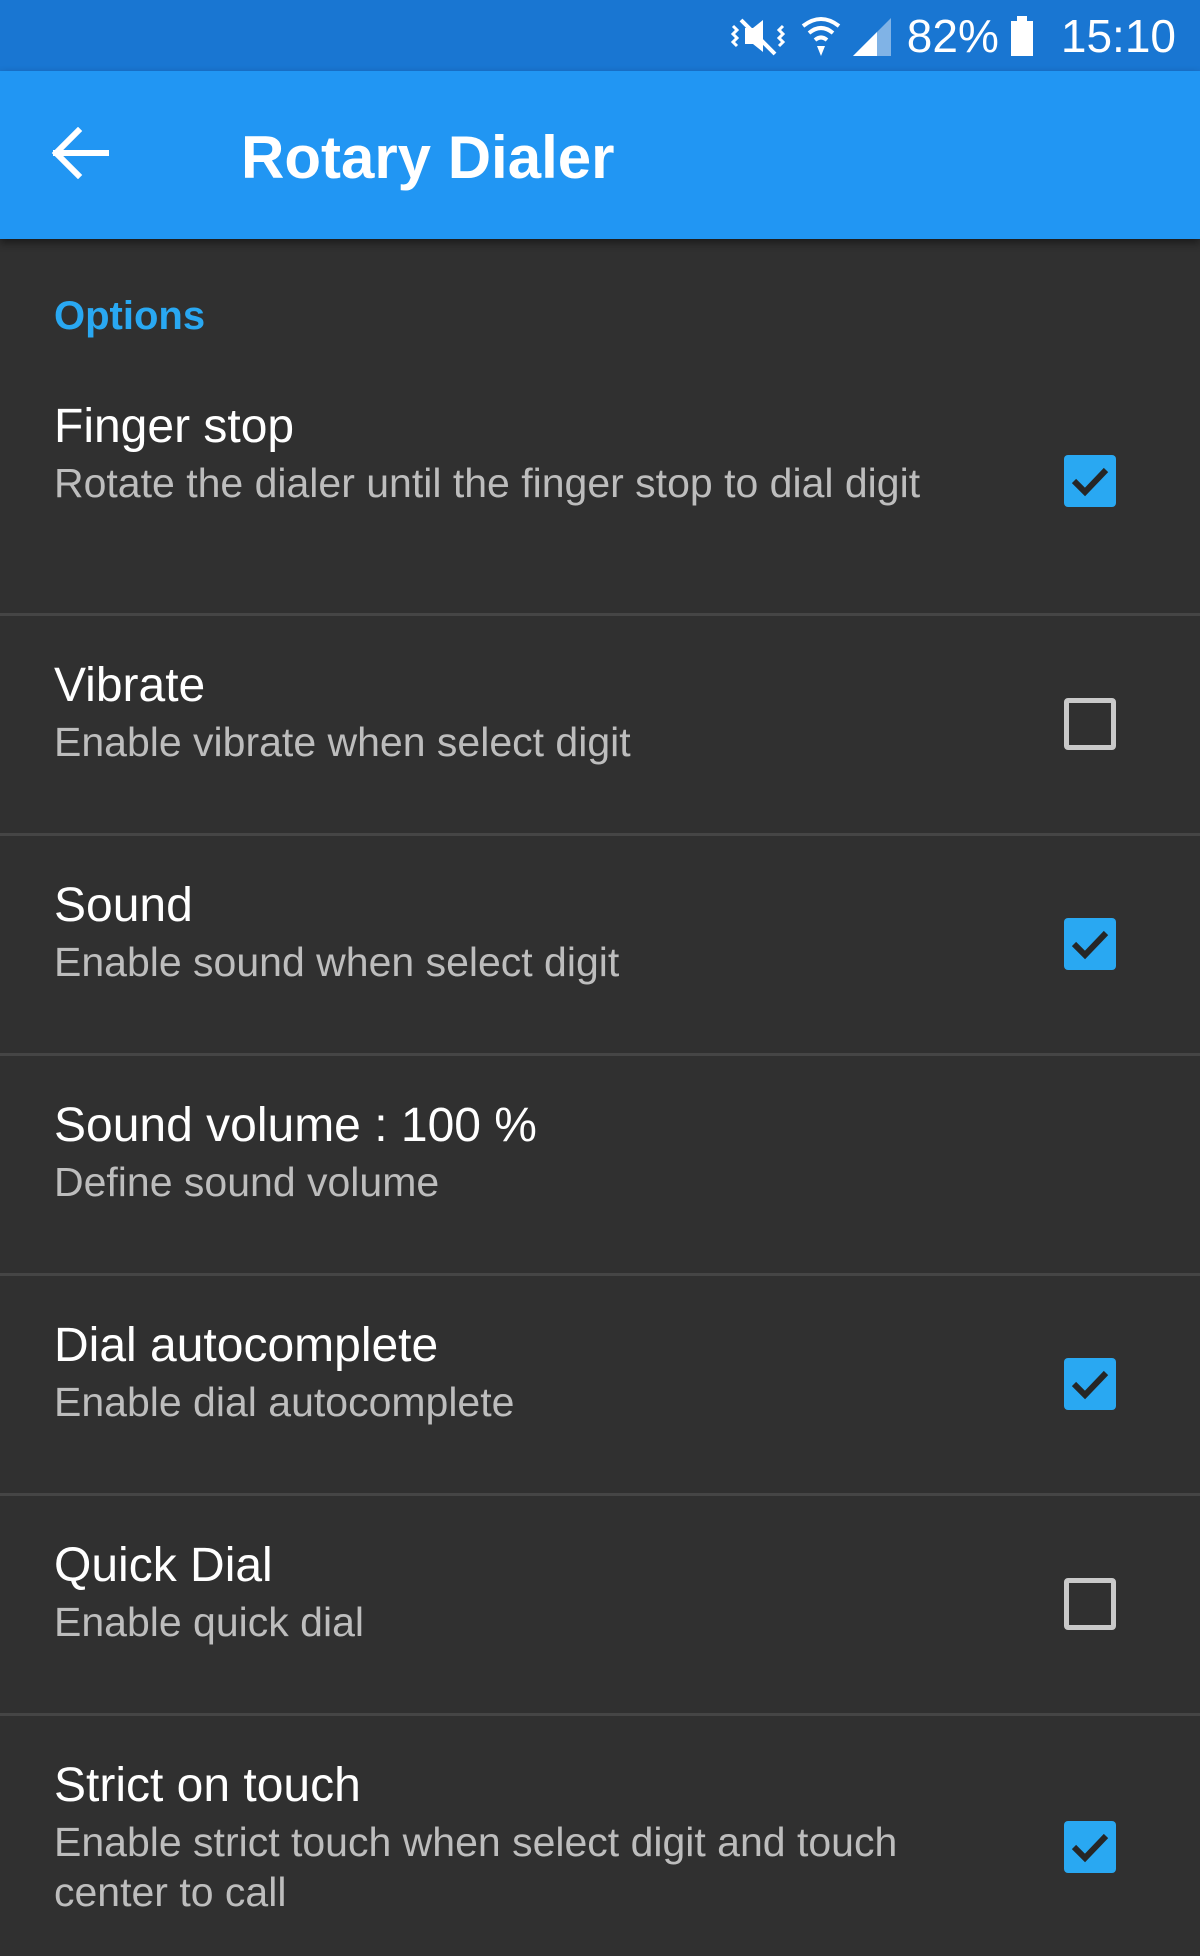  What do you see at coordinates (600, 35) in the screenshot?
I see `status-bar: 82% 15:10` at bounding box center [600, 35].